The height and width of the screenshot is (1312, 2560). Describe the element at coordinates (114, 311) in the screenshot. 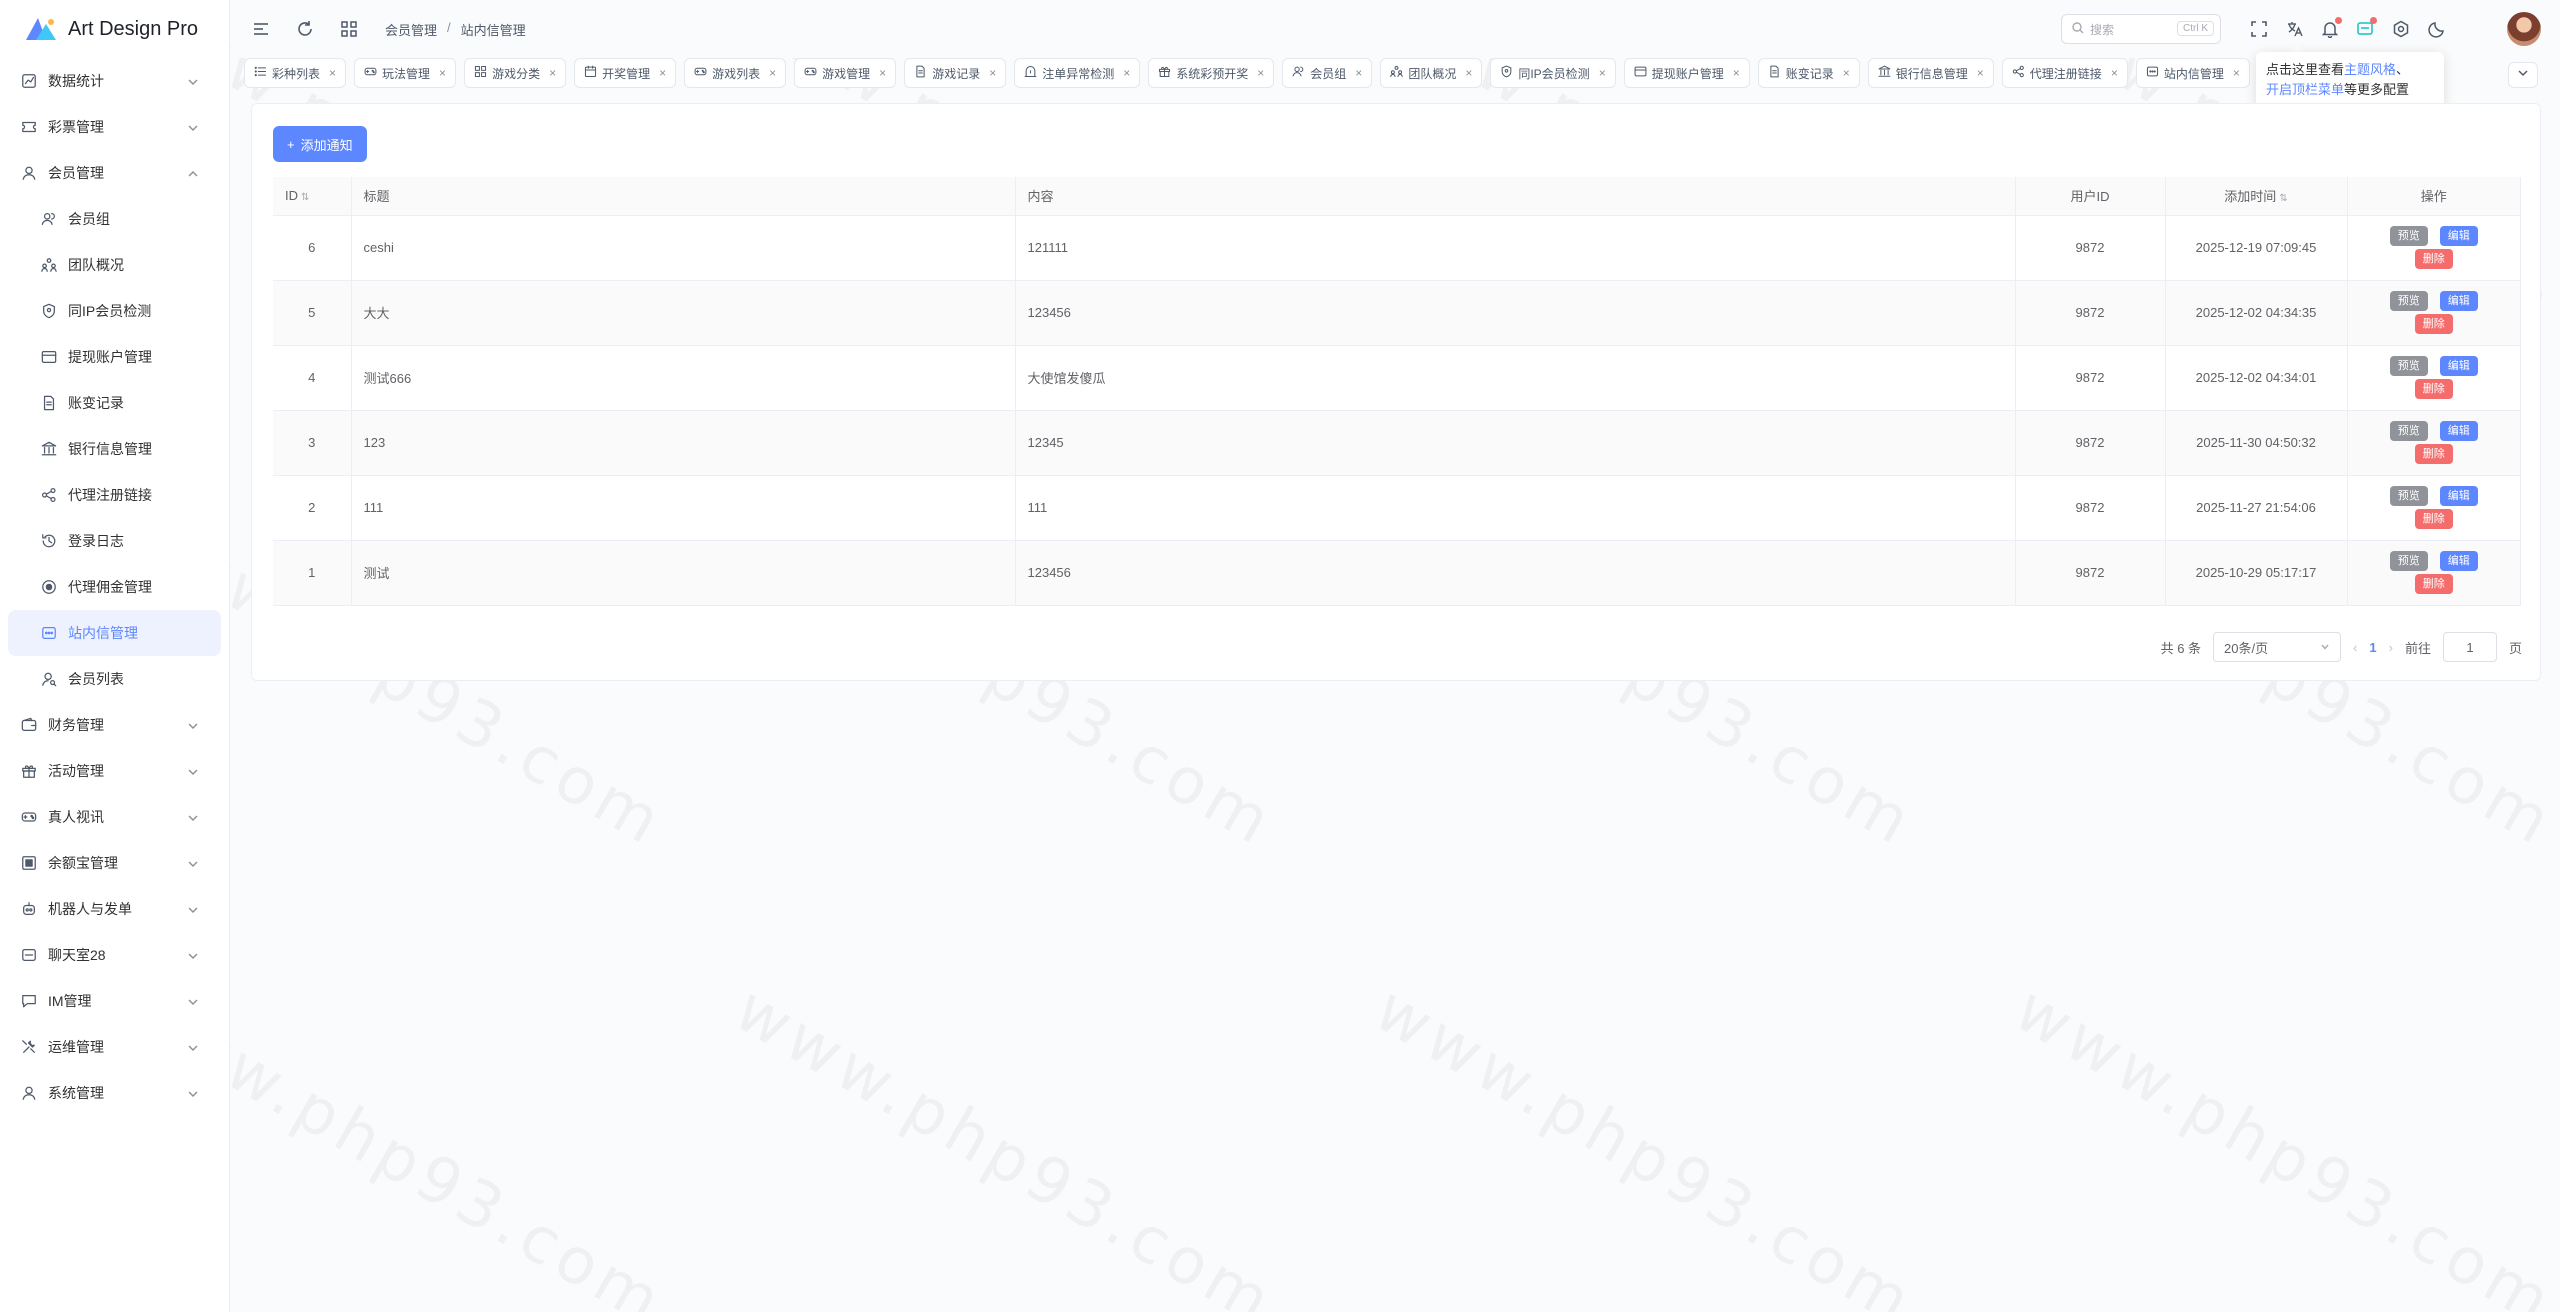

I see `sidebar-item-5: 同IP会员检测` at that location.